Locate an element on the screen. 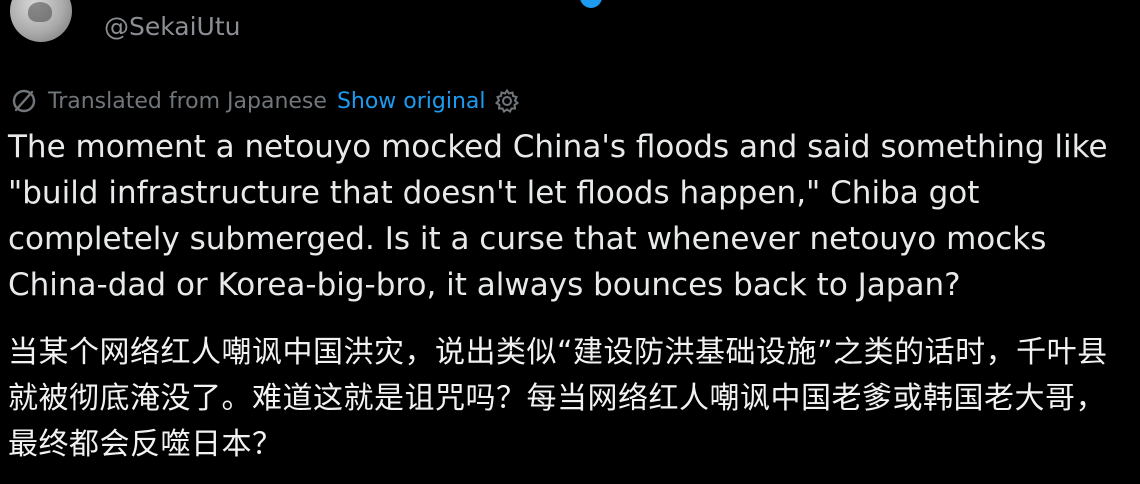  translation-bar: Translated from Japanese Show original is located at coordinates (265, 101).